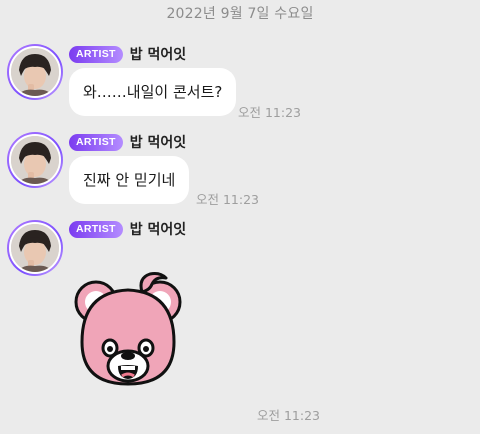 The image size is (480, 434). I want to click on message-bubble: 진짜 안 믿기네, so click(129, 180).